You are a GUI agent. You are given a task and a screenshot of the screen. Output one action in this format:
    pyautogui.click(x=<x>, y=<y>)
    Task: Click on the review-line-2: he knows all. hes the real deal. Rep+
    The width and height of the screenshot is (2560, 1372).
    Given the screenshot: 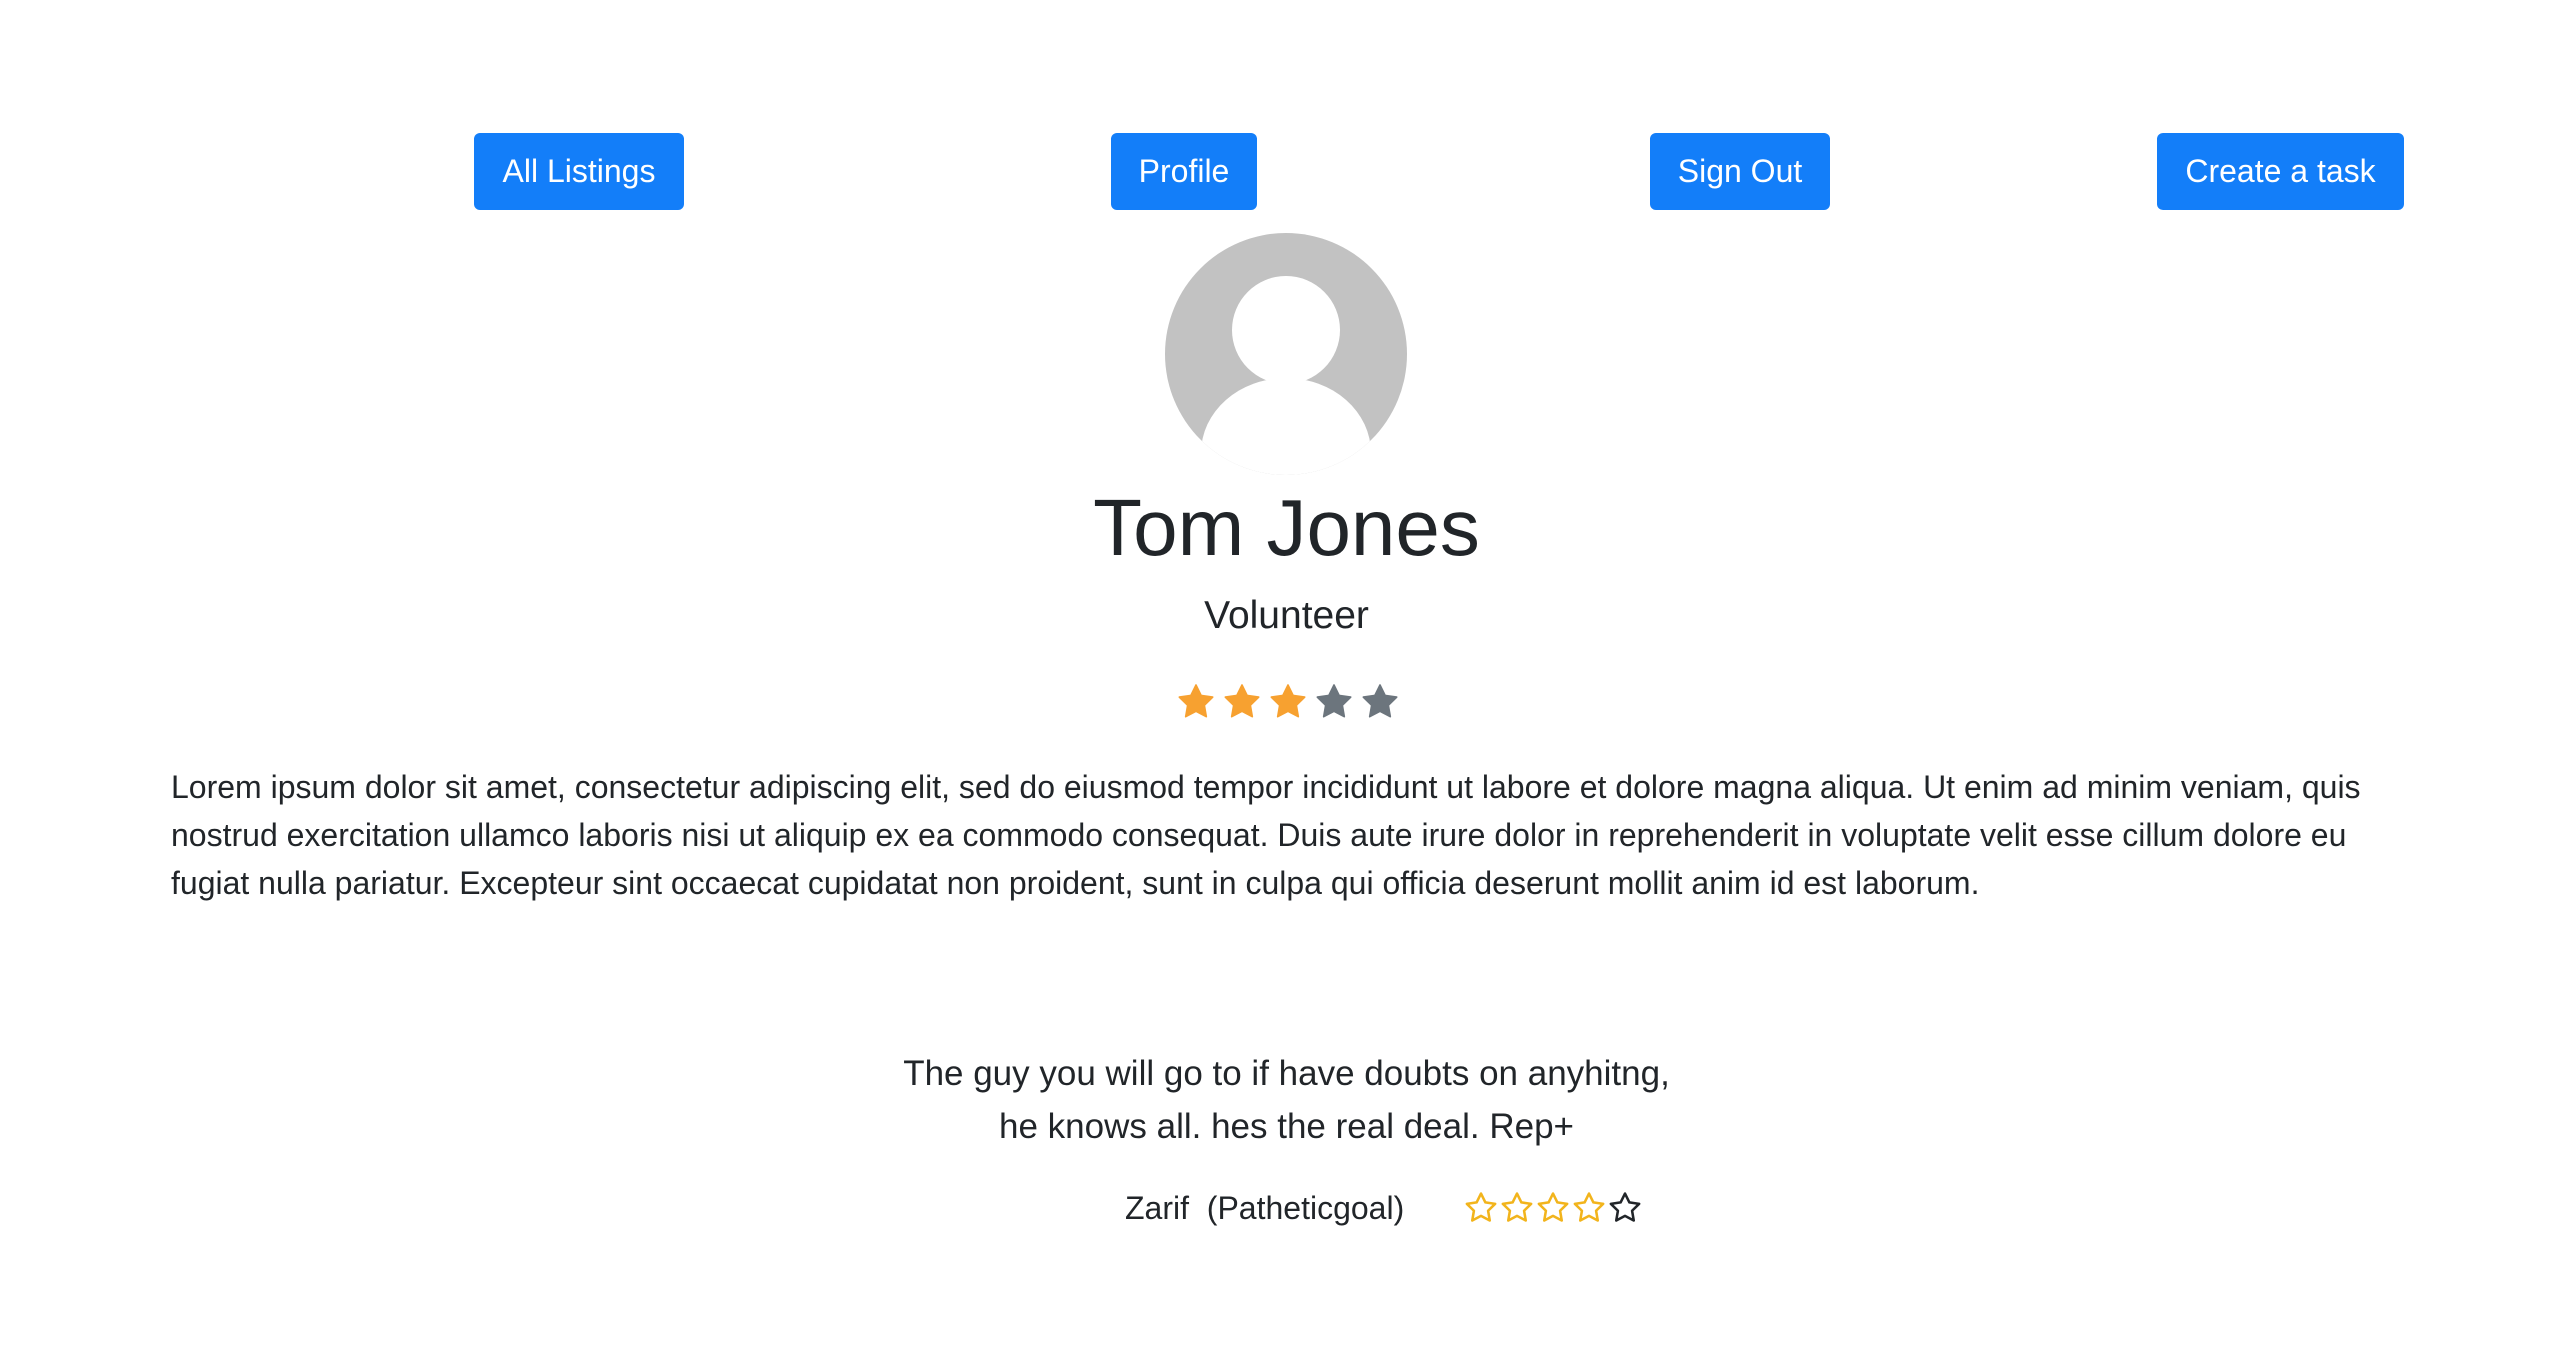 What is the action you would take?
    pyautogui.click(x=1286, y=1126)
    